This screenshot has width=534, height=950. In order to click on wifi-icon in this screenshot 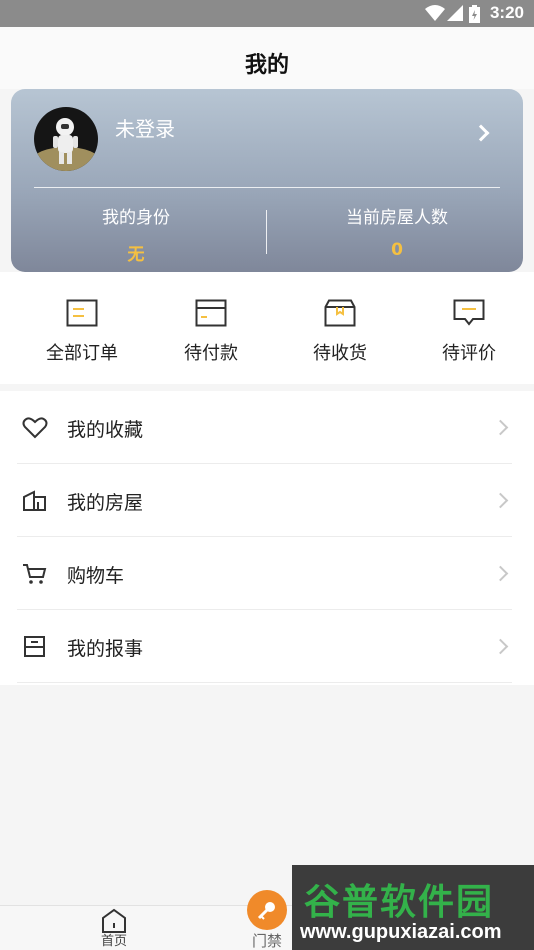, I will do `click(435, 13)`.